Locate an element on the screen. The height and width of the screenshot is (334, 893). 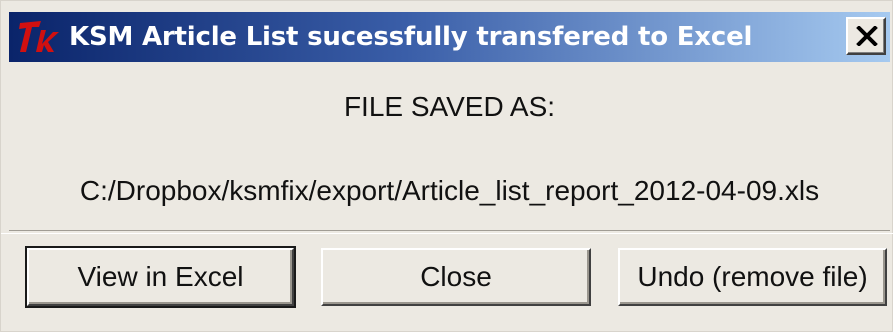
close-button: Close is located at coordinates (456, 277).